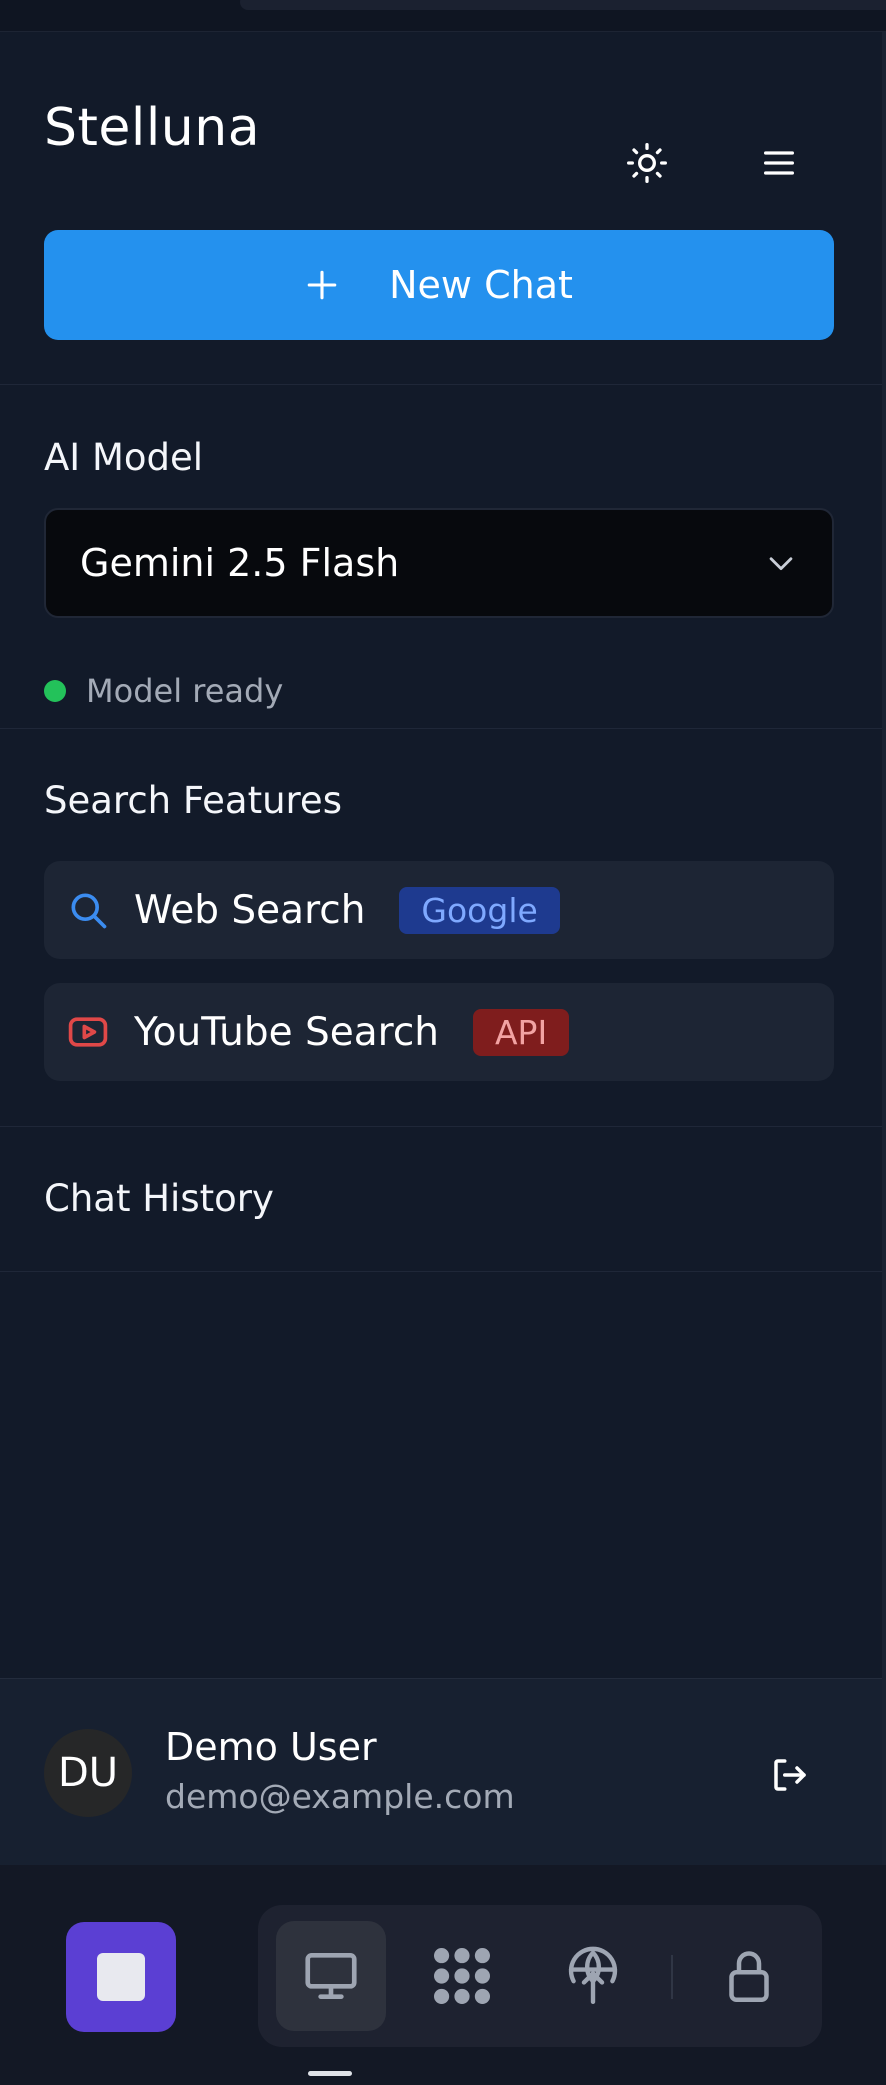 The width and height of the screenshot is (886, 2085). Describe the element at coordinates (55, 691) in the screenshot. I see `status-dot` at that location.